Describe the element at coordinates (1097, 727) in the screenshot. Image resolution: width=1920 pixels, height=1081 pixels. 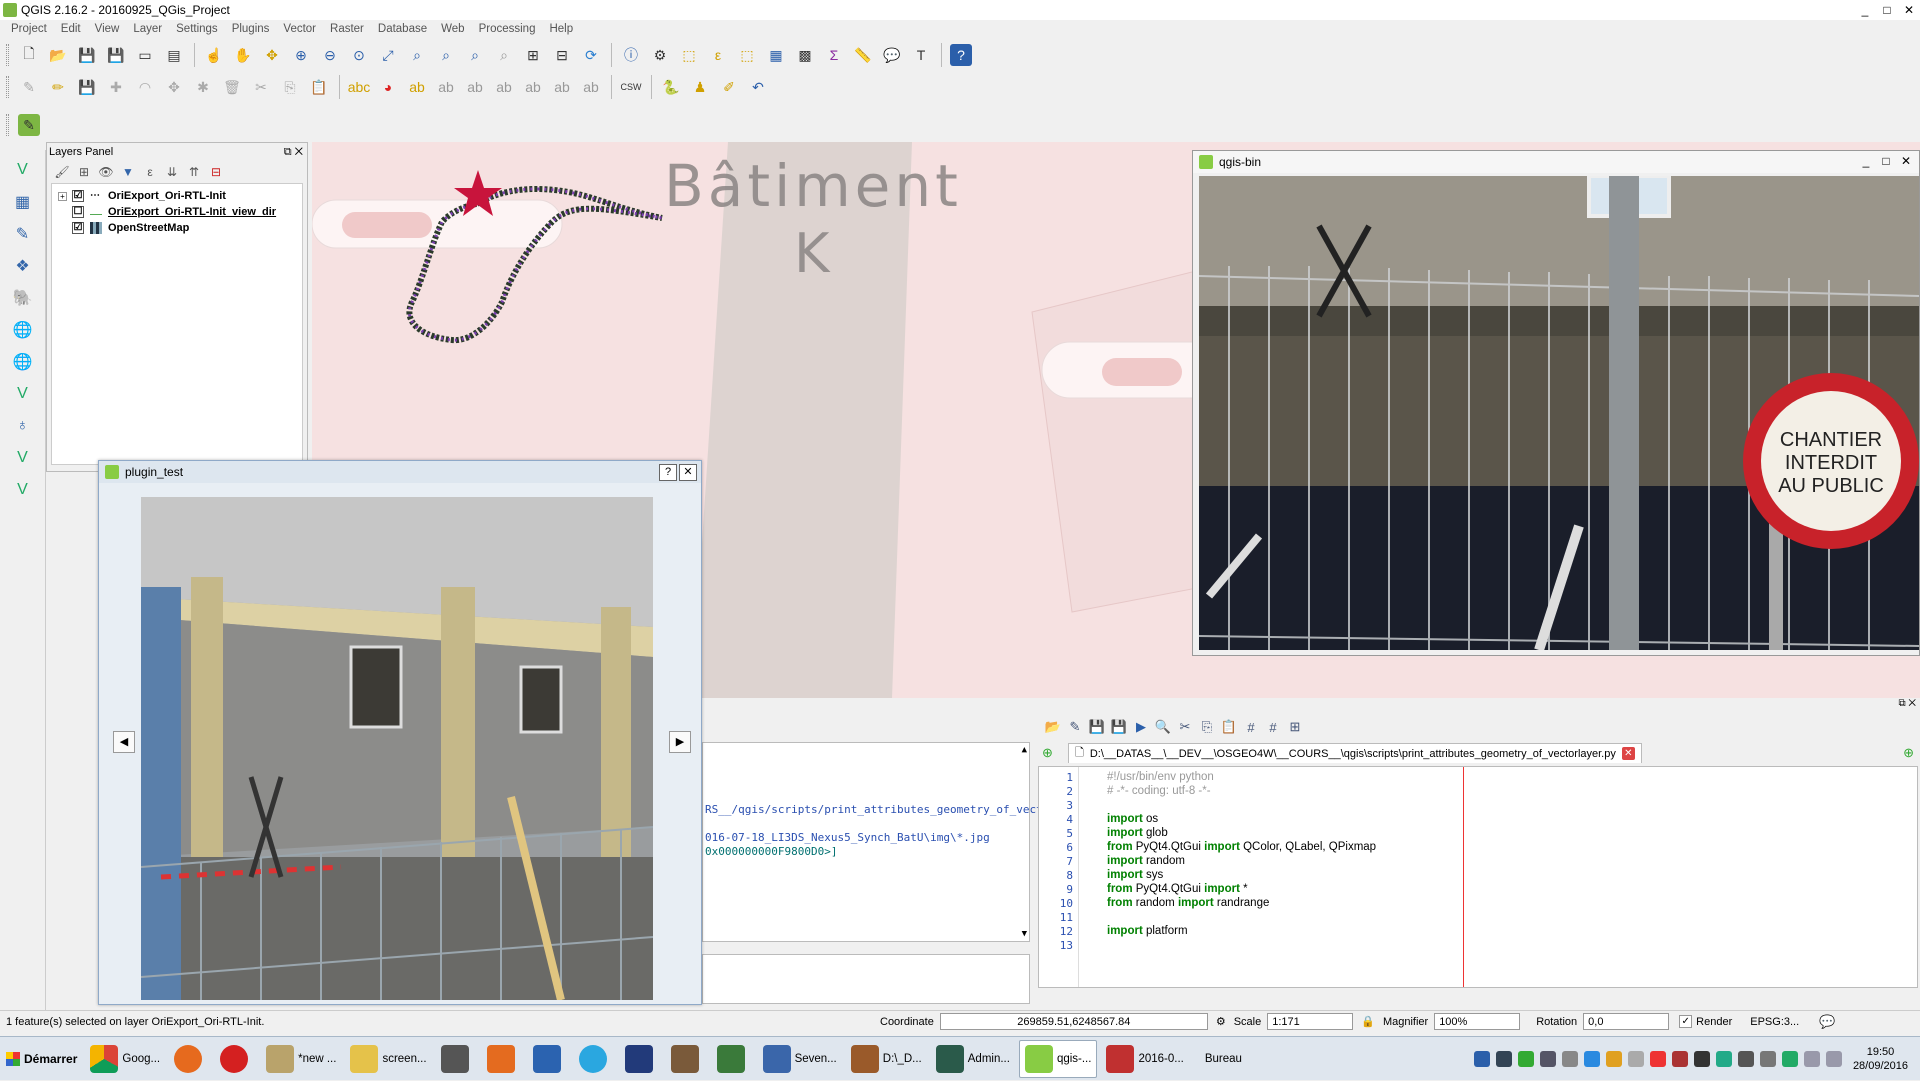
I see `save-icon: 💾` at that location.